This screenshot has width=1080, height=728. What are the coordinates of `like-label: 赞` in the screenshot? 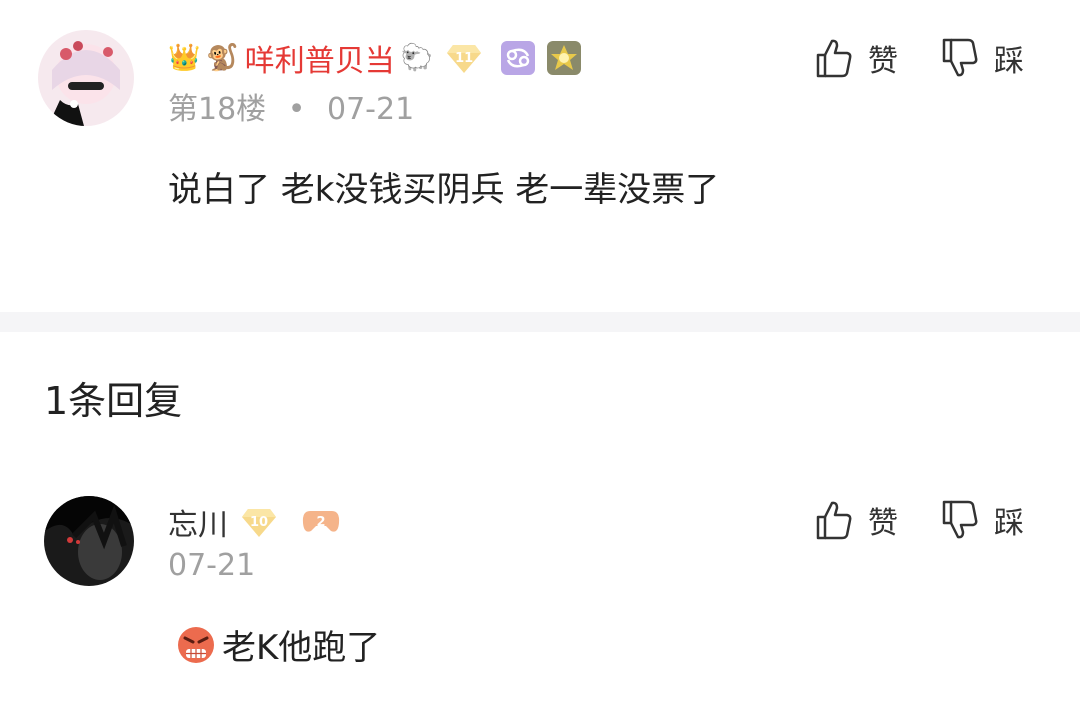 It's located at (883, 61).